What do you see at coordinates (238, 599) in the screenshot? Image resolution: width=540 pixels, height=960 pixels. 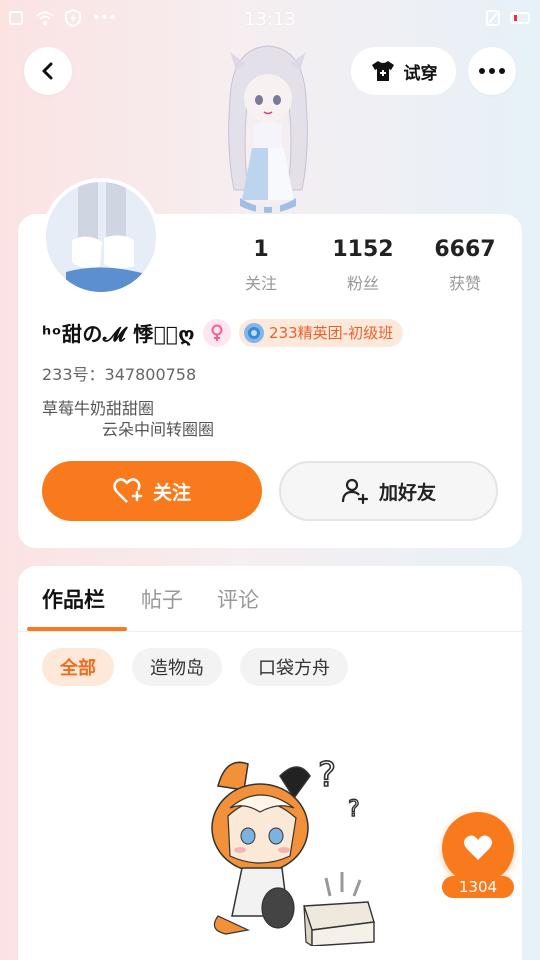 I see `tab-comments: 评论` at bounding box center [238, 599].